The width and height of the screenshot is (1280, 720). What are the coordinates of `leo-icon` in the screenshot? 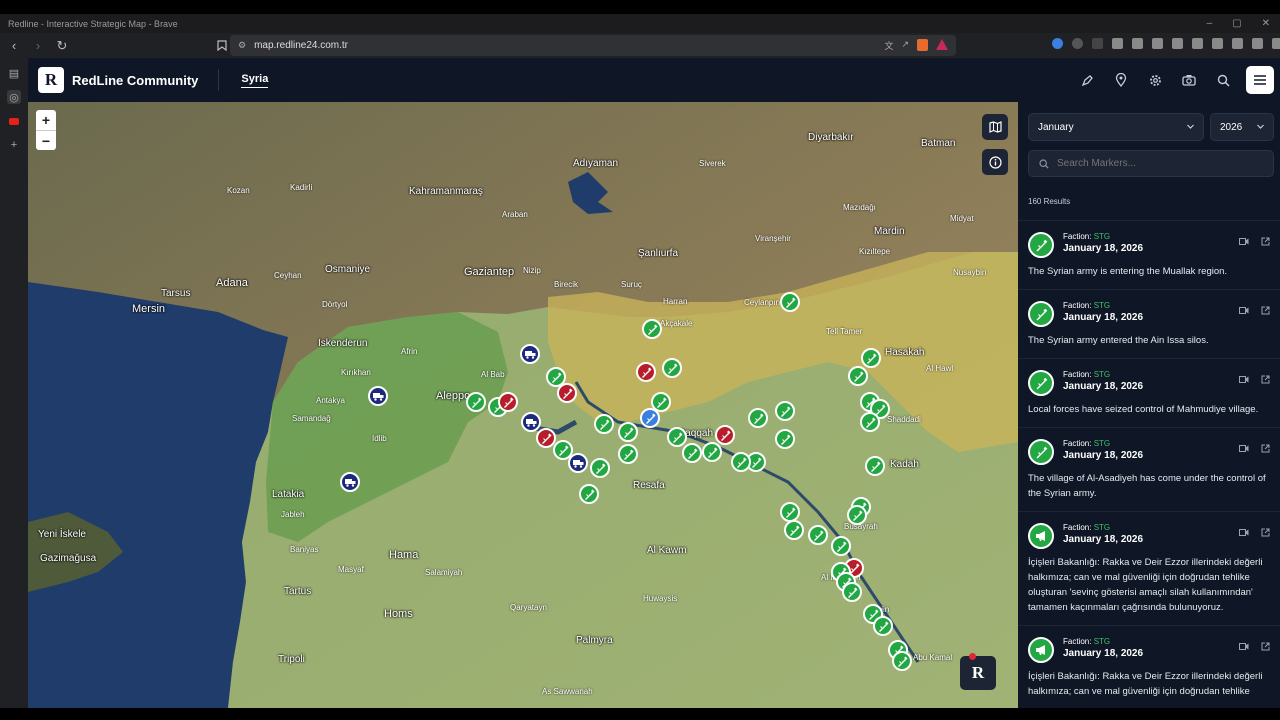 It's located at (1237, 43).